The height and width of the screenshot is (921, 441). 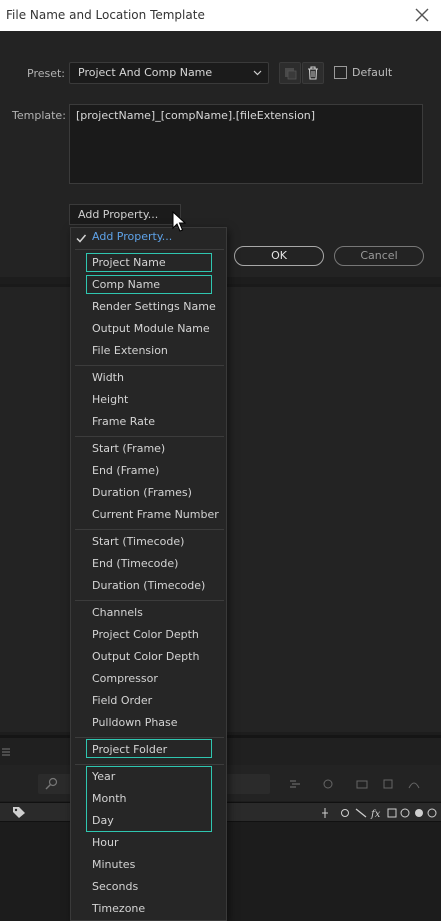 What do you see at coordinates (148, 586) in the screenshot?
I see `menu-item: Duration (Timecode)` at bounding box center [148, 586].